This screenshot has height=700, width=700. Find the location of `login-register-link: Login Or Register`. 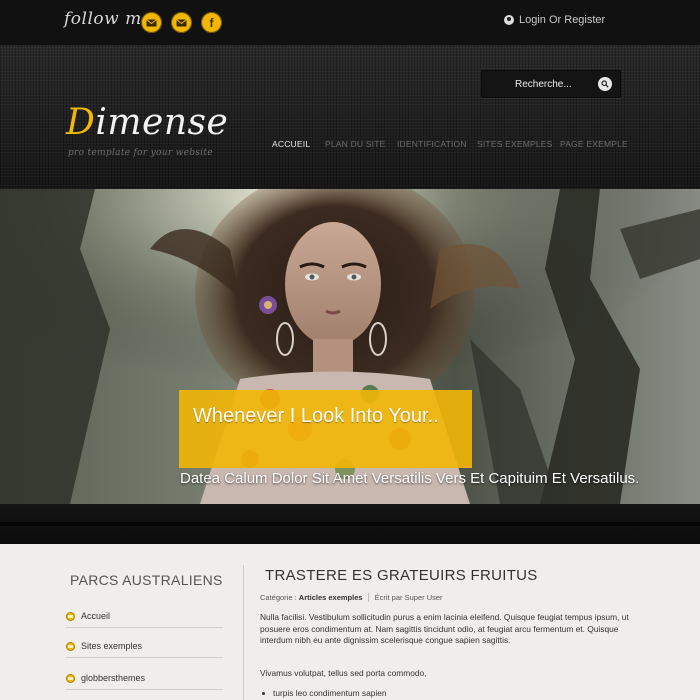

login-register-link: Login Or Register is located at coordinates (554, 20).